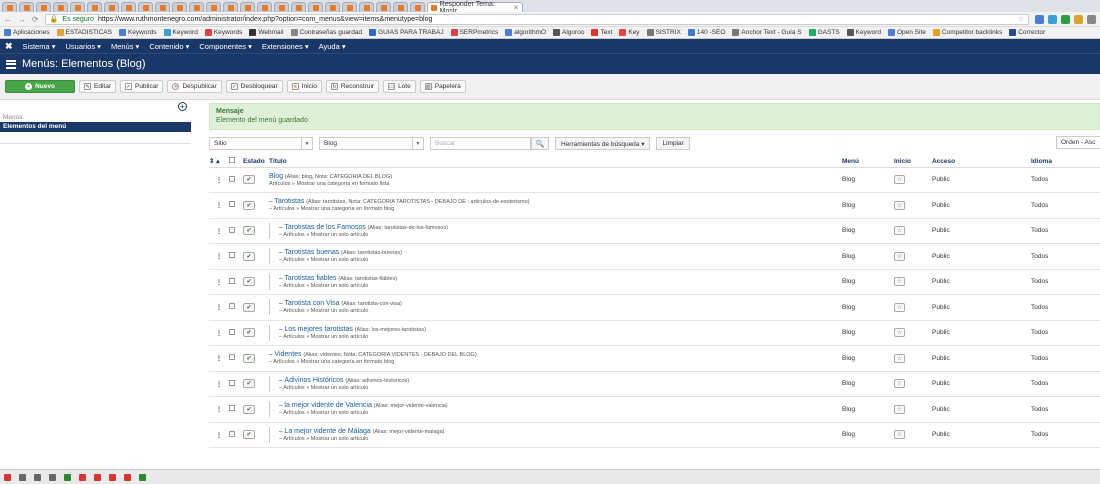 Image resolution: width=1100 pixels, height=484 pixels. I want to click on menu-select: Blog ▼, so click(371, 143).